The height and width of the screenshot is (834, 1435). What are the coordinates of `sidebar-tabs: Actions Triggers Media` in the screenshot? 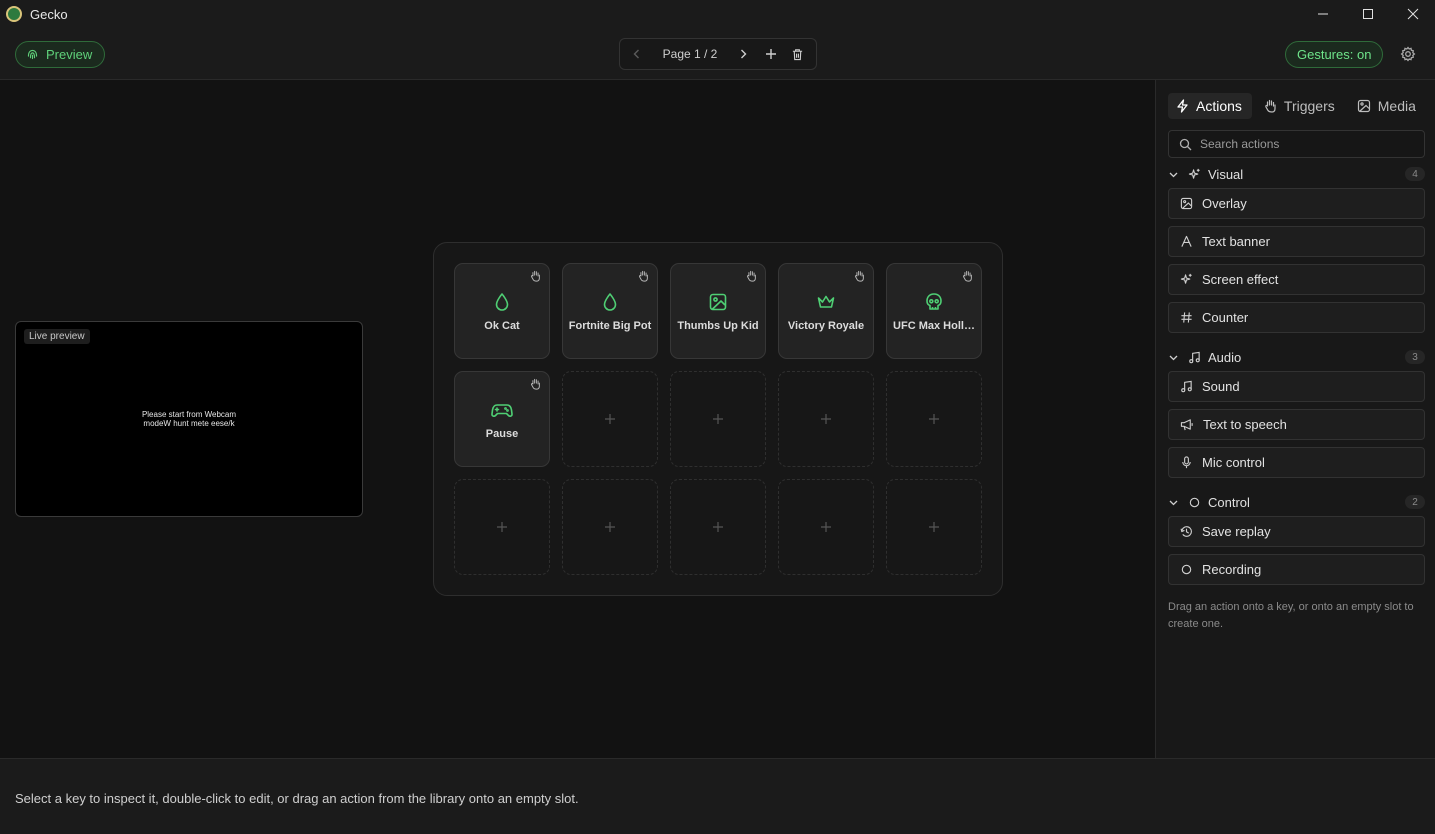 It's located at (1297, 106).